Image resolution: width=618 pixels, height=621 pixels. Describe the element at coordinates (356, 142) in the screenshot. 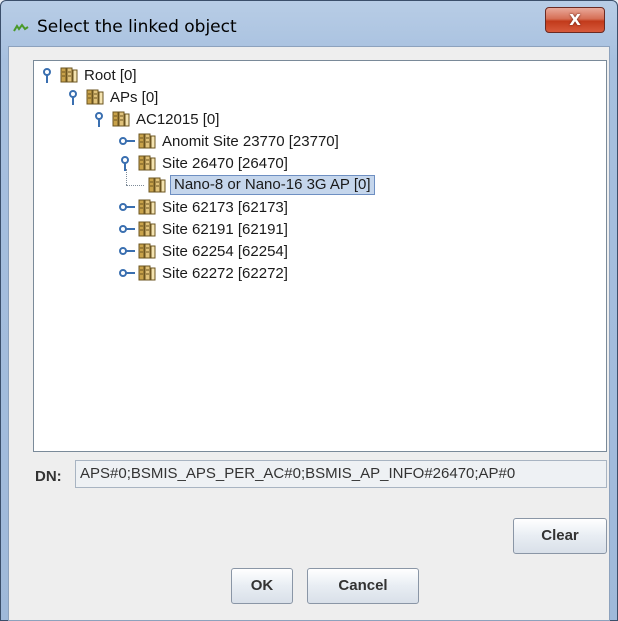

I see `tree-node: Anomit Site 23770 [23770]` at that location.